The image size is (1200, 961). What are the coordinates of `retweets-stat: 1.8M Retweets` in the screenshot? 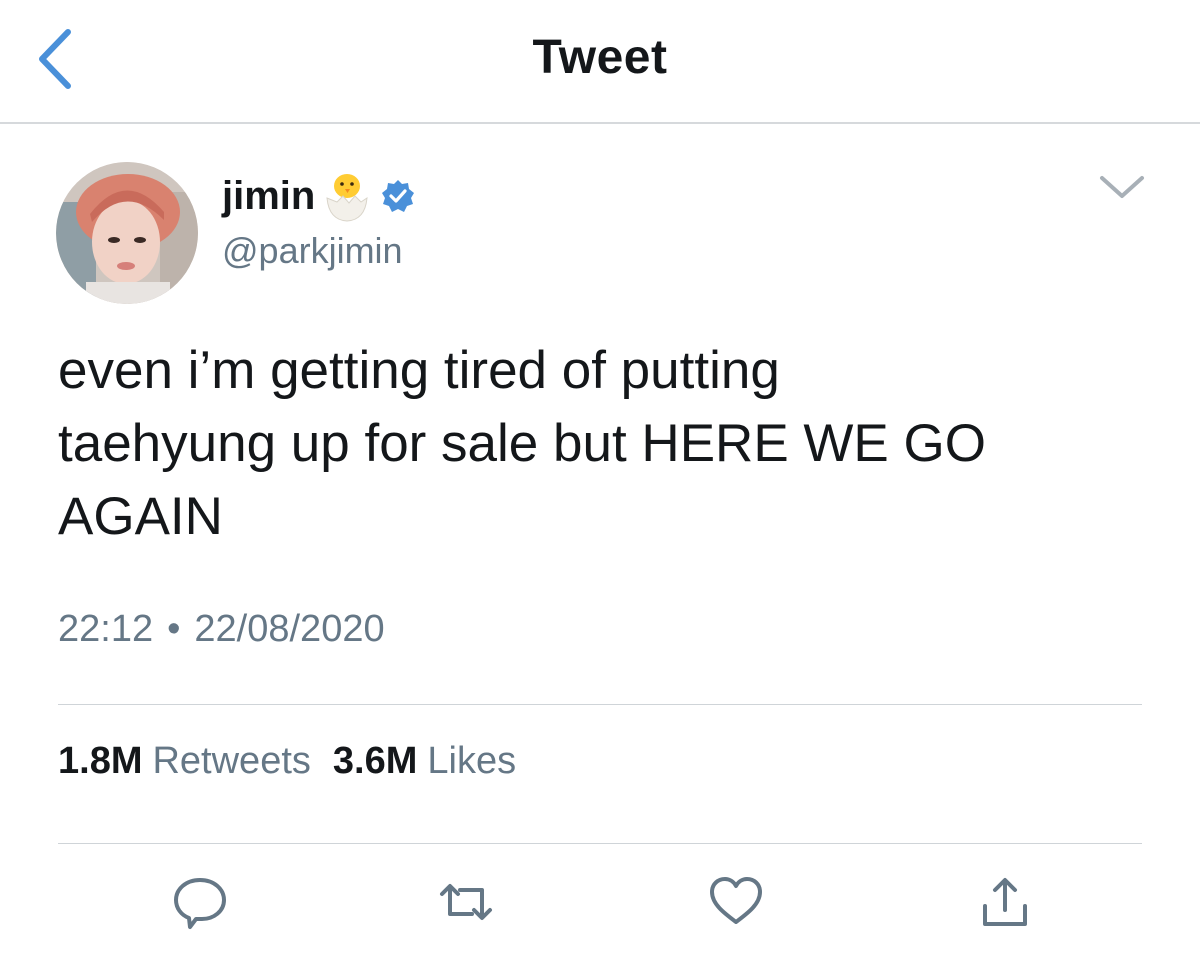 It's located at (184, 761).